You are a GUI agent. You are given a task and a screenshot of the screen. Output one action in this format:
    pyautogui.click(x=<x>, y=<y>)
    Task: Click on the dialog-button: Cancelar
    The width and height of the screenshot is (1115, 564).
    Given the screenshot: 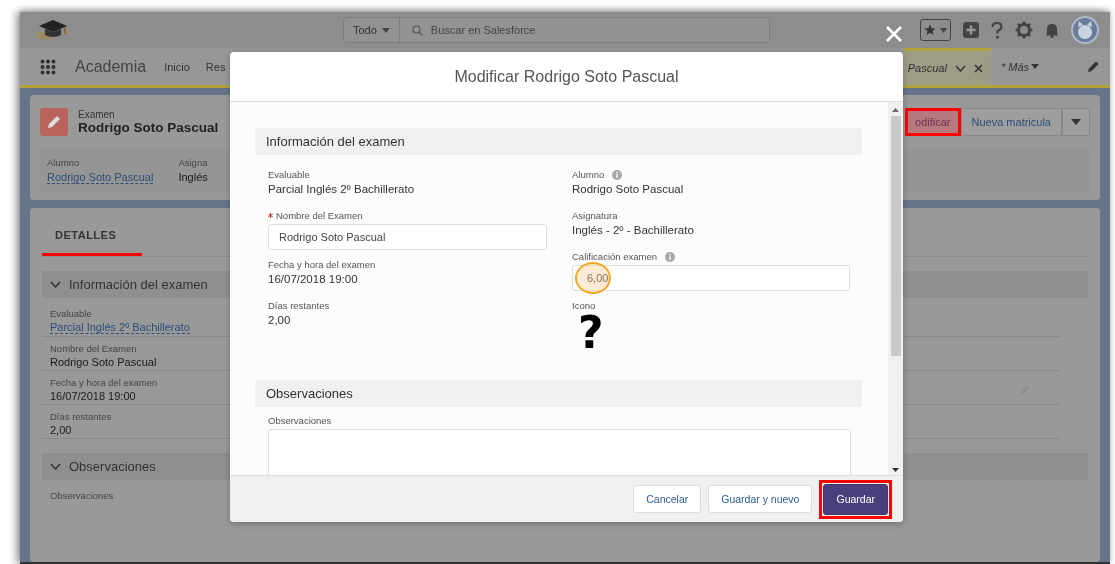 What is the action you would take?
    pyautogui.click(x=667, y=499)
    